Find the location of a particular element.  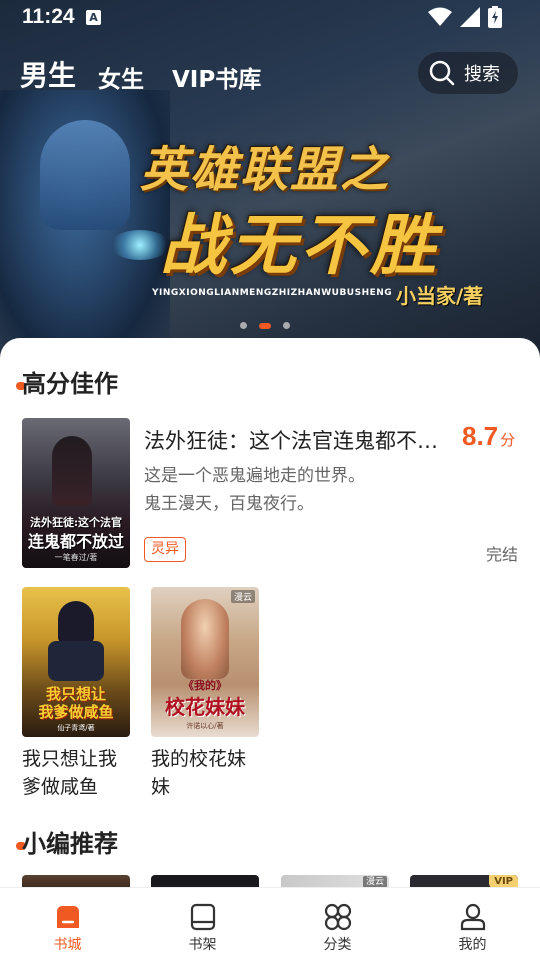

notification-a-icon: A is located at coordinates (93, 17).